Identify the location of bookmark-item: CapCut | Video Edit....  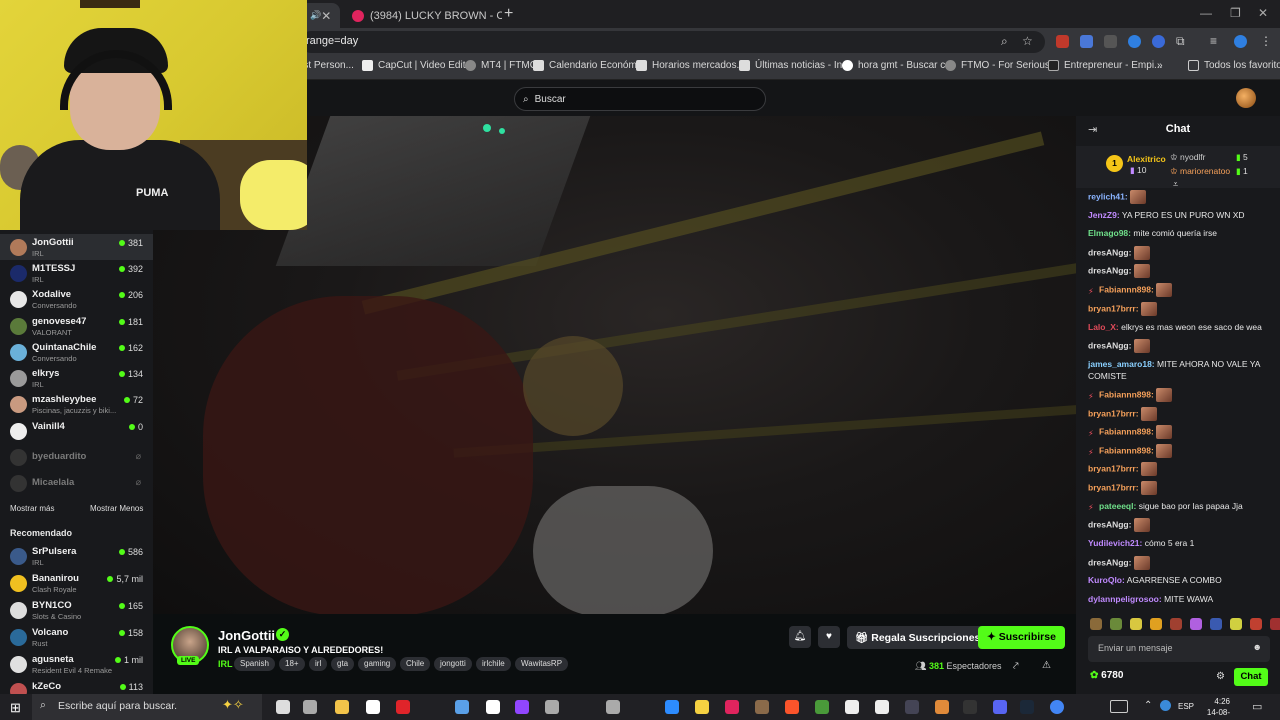
(418, 65).